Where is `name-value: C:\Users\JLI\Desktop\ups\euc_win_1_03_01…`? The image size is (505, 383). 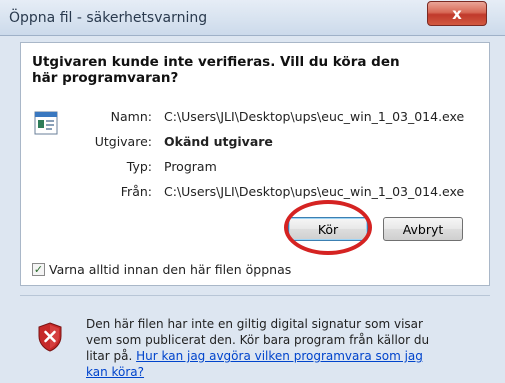
name-value: C:\Users\JLI\Desktop\ups\euc_win_1_03_01… is located at coordinates (314, 116).